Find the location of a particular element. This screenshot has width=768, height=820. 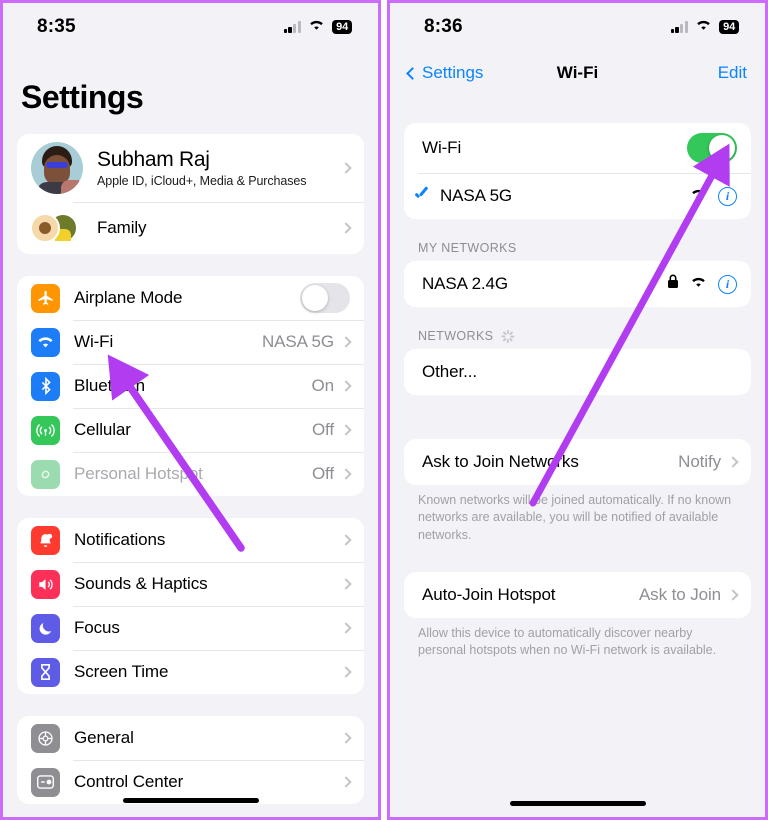

ask-to-join-row: Ask to Join Networks Notify is located at coordinates (577, 462).